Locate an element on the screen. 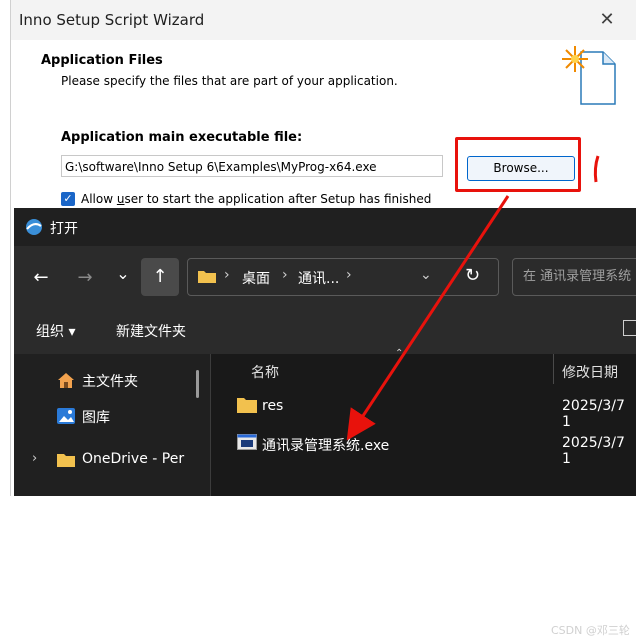  breadcrumb-desktop: 桌面 is located at coordinates (256, 278).